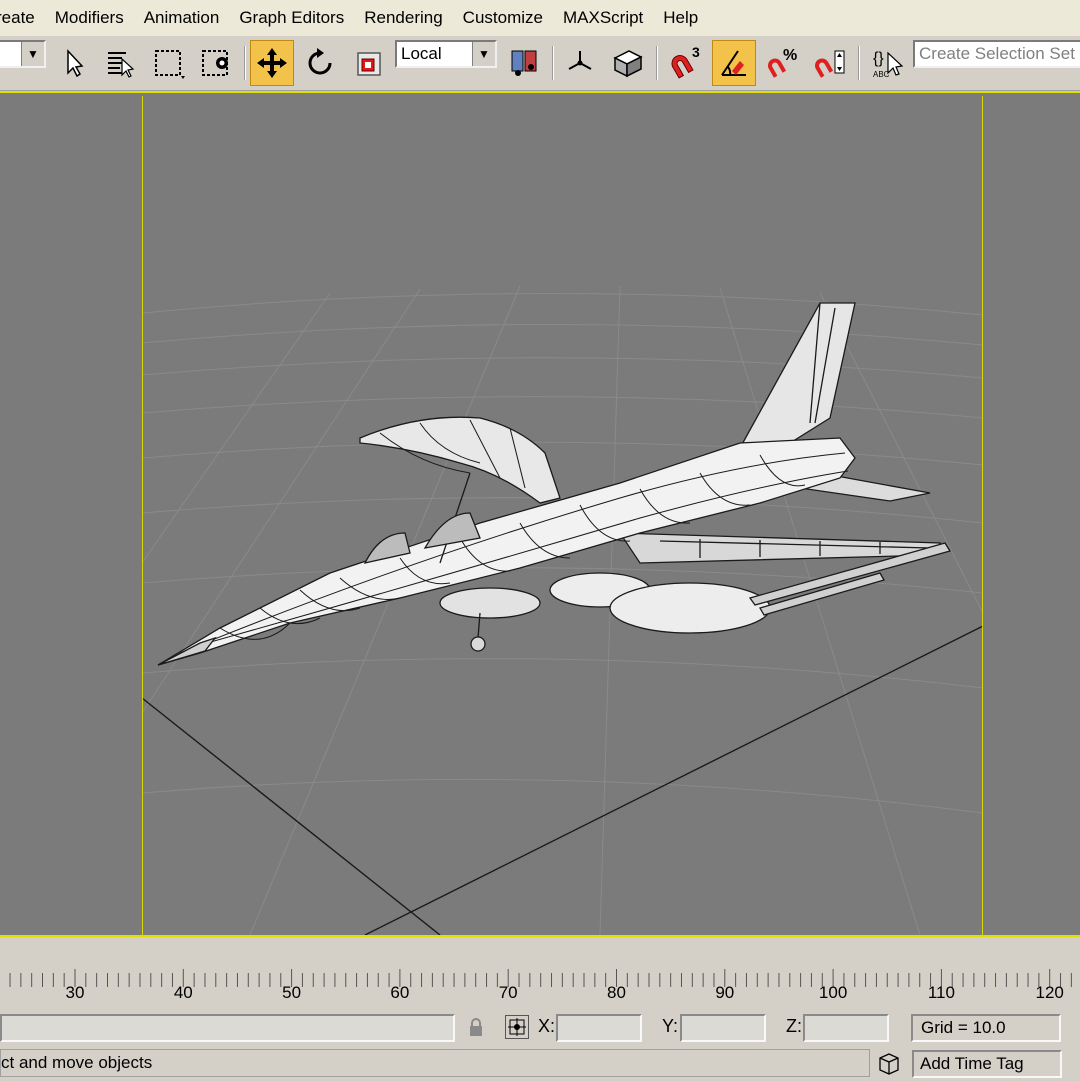 This screenshot has width=1080, height=1081. I want to click on select-by-name-icon, so click(121, 65).